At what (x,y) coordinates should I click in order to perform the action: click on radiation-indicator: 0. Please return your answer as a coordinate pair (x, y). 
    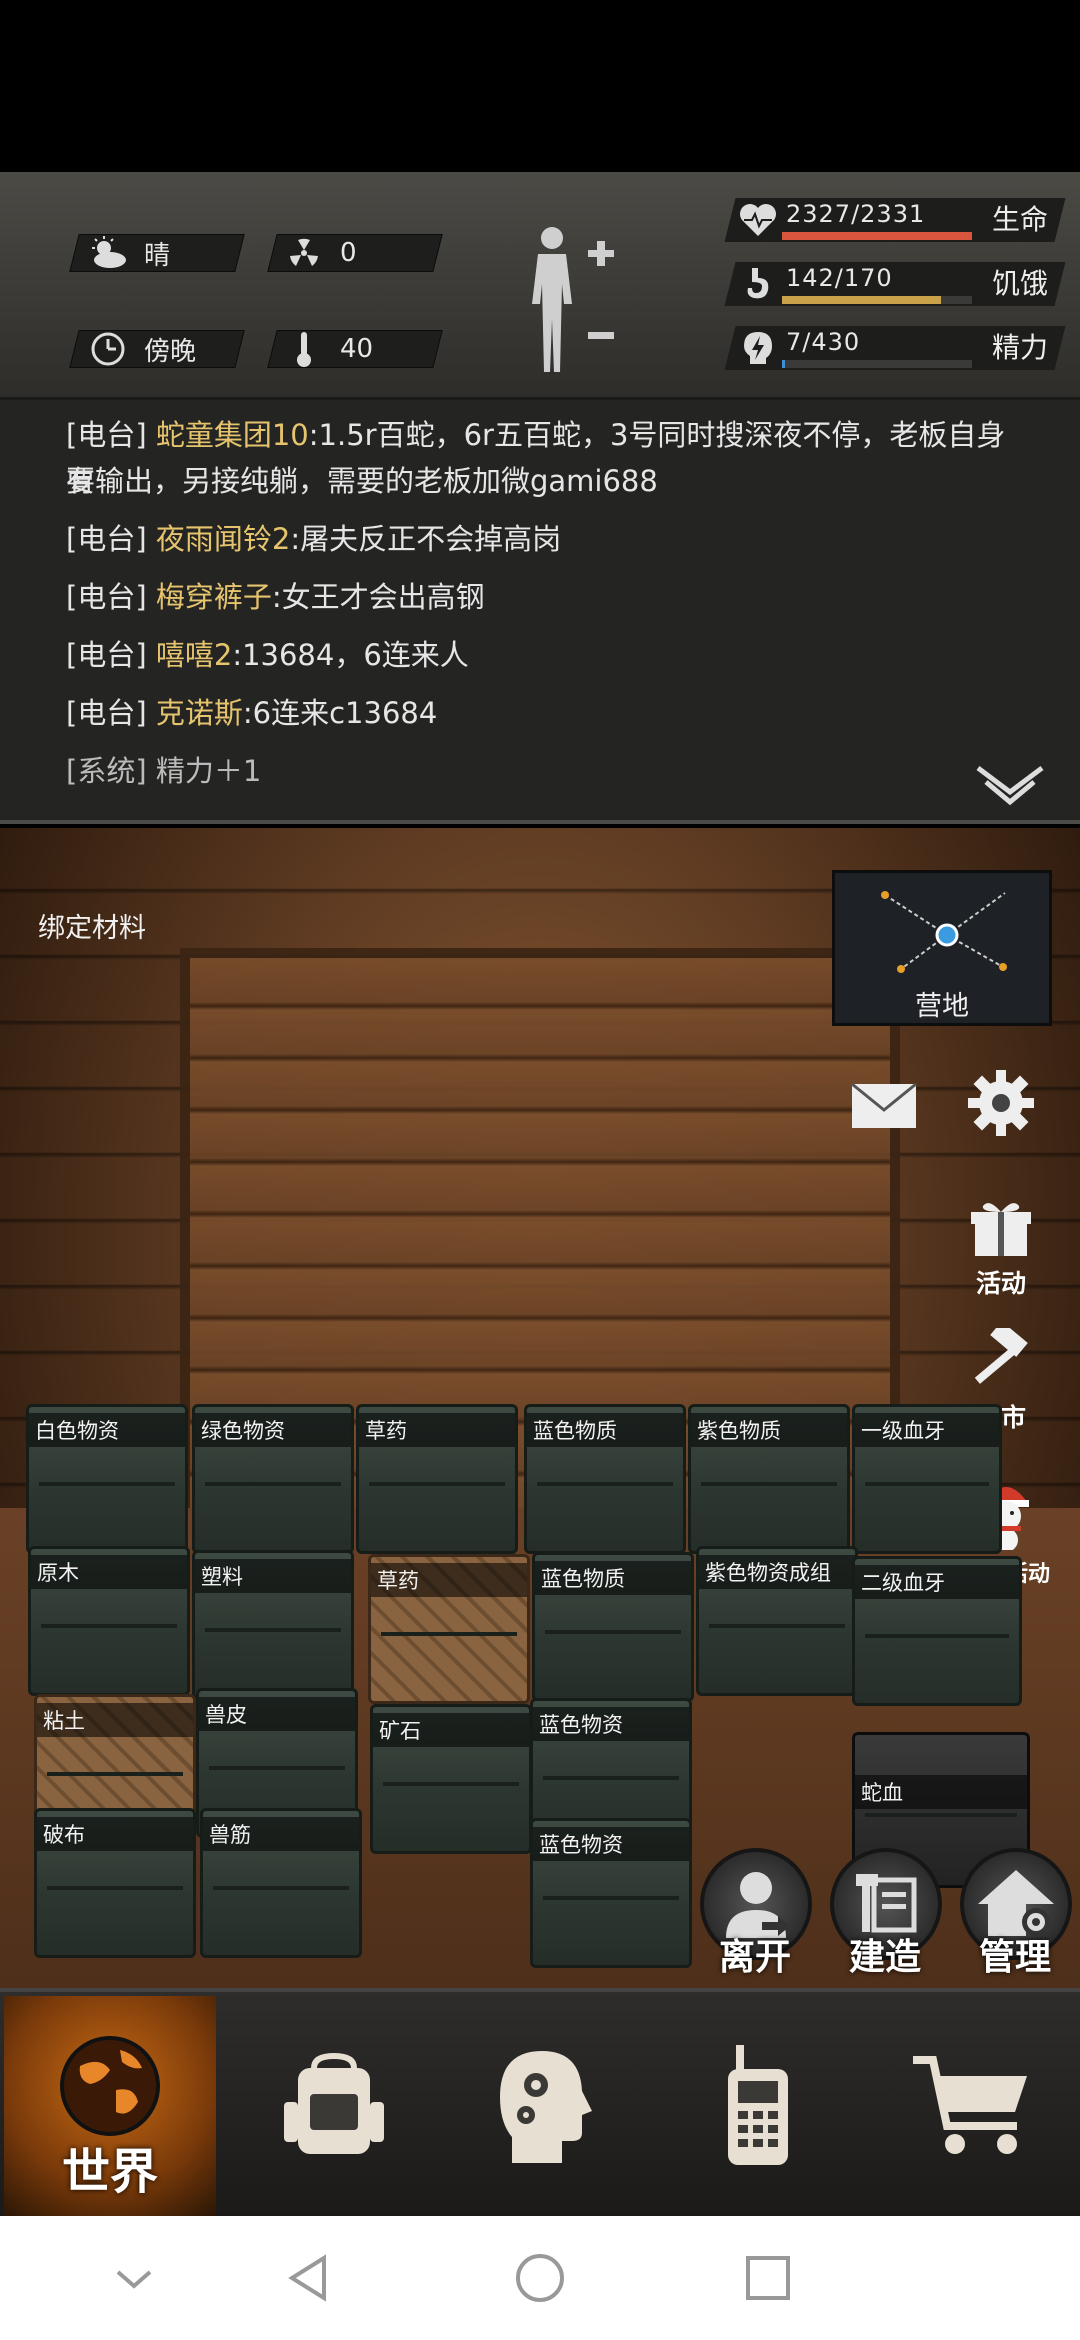
    Looking at the image, I should click on (320, 253).